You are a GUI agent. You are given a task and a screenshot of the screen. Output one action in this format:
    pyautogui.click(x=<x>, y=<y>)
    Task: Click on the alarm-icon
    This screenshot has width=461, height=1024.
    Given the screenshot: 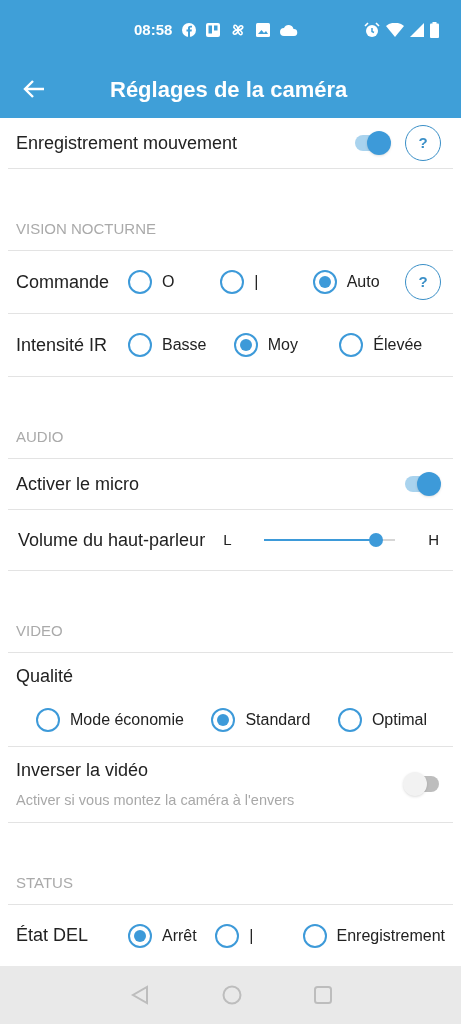 What is the action you would take?
    pyautogui.click(x=372, y=30)
    